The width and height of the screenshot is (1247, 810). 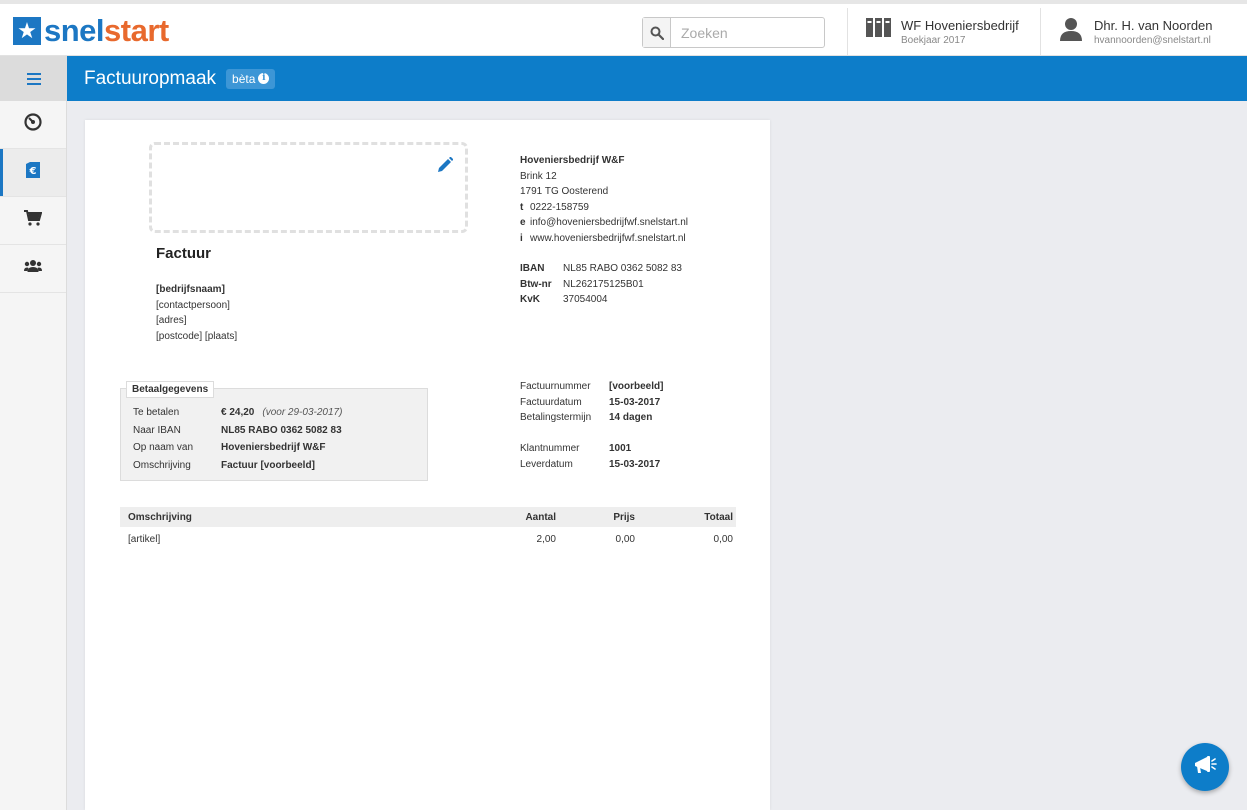 I want to click on invoice-icon: €, so click(x=33, y=172).